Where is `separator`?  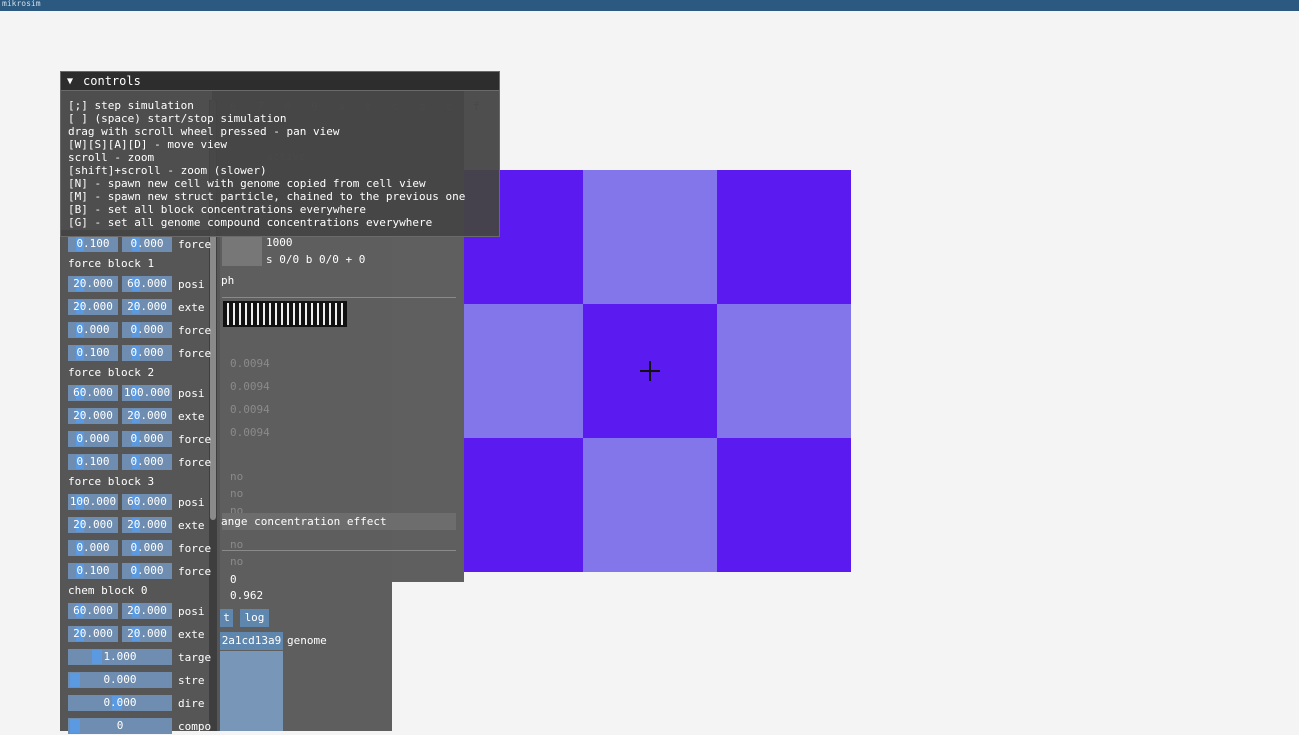
separator is located at coordinates (339, 550).